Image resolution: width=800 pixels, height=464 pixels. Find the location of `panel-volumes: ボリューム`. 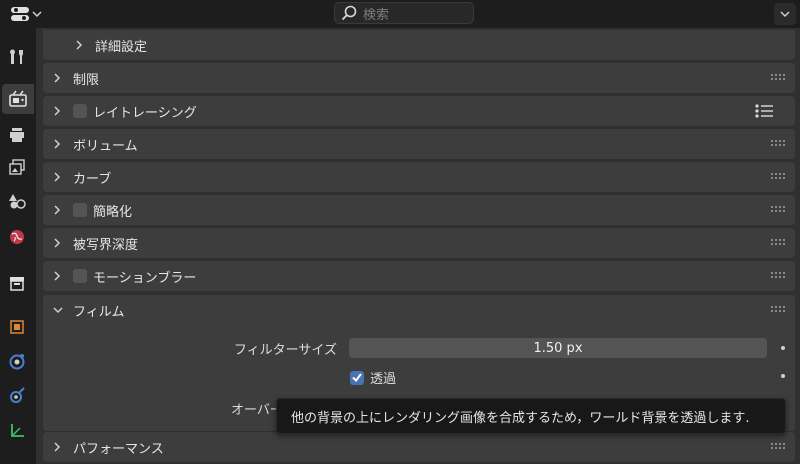

panel-volumes: ボリューム is located at coordinates (419, 144).